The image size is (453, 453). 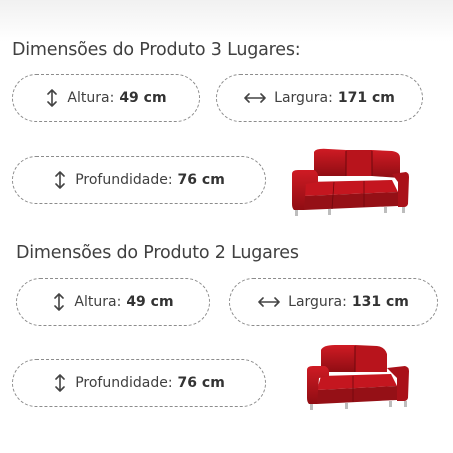 I want to click on width-value: 131 cm, so click(x=380, y=302).